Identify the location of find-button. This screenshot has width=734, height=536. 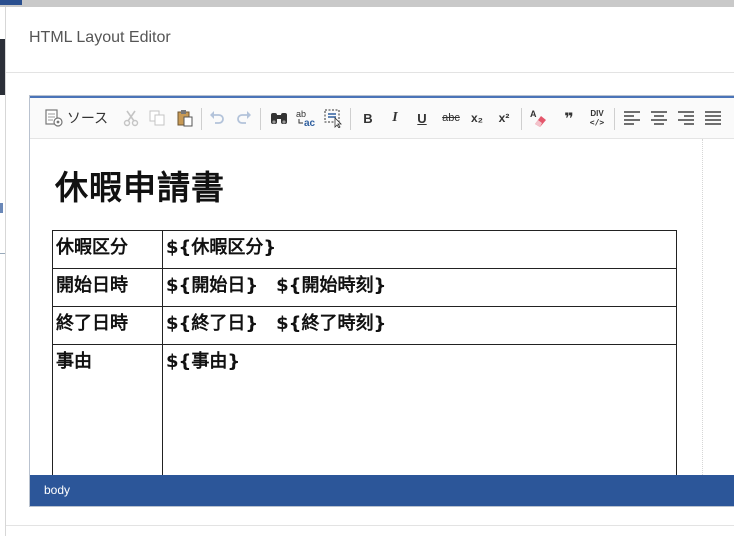
(279, 118).